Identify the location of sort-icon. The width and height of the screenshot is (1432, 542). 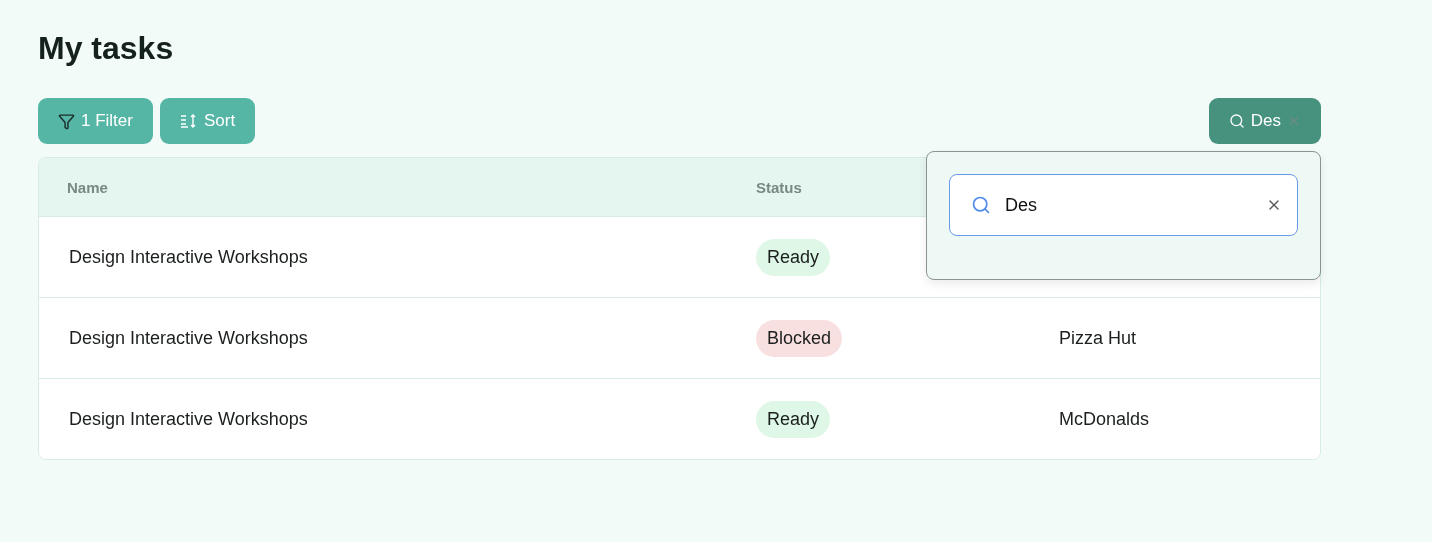
(188, 121).